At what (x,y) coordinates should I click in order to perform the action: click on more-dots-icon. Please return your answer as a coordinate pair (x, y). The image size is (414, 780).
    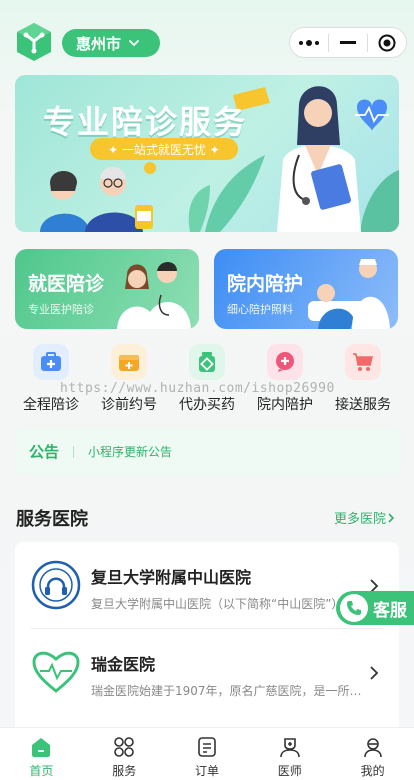
    Looking at the image, I should click on (309, 42).